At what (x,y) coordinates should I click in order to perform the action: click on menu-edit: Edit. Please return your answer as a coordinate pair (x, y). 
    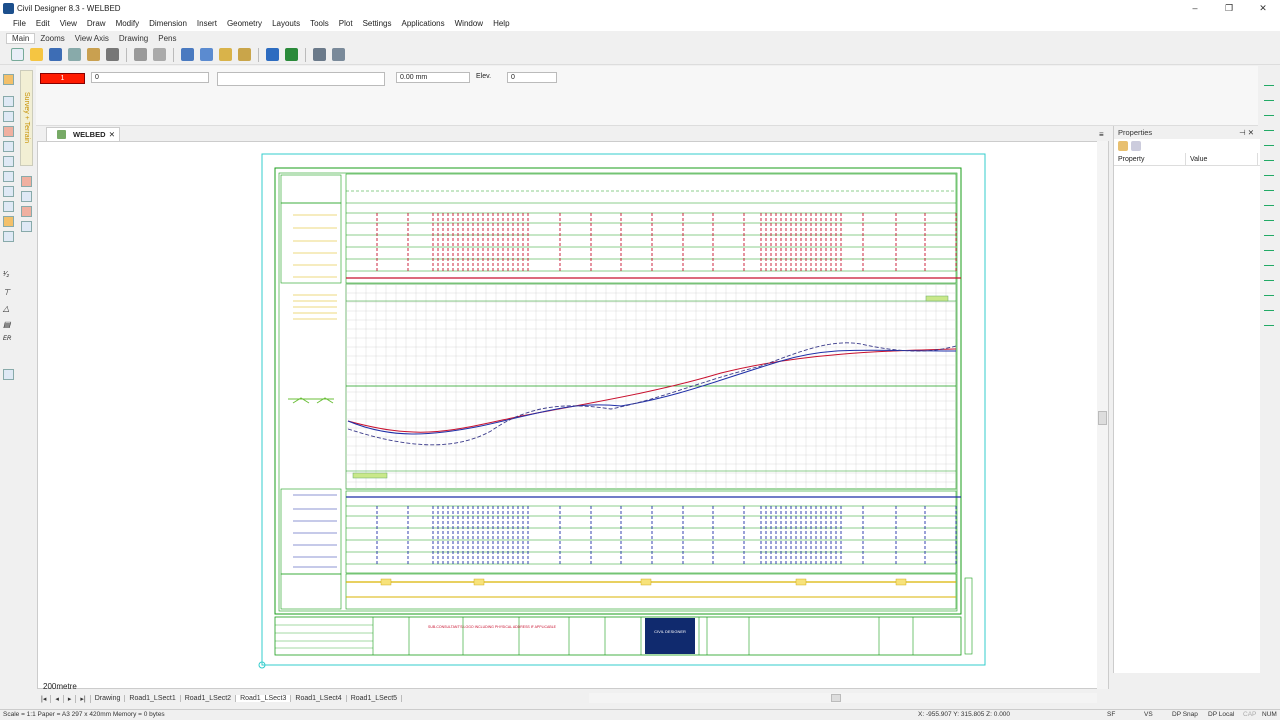
    Looking at the image, I should click on (43, 23).